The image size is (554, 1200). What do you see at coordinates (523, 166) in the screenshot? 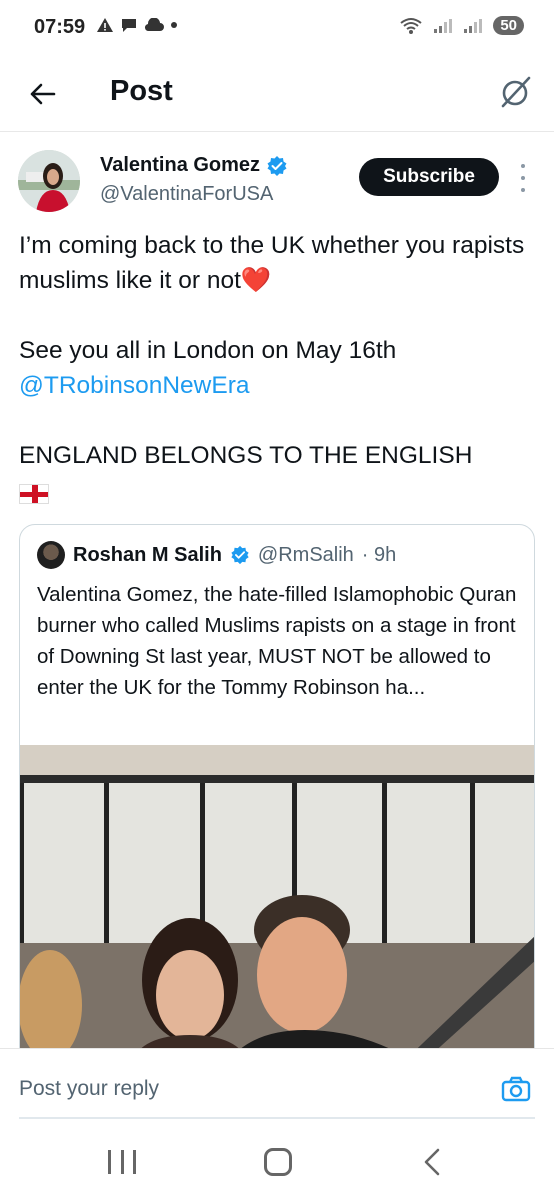
I see `more-vertical-icon` at bounding box center [523, 166].